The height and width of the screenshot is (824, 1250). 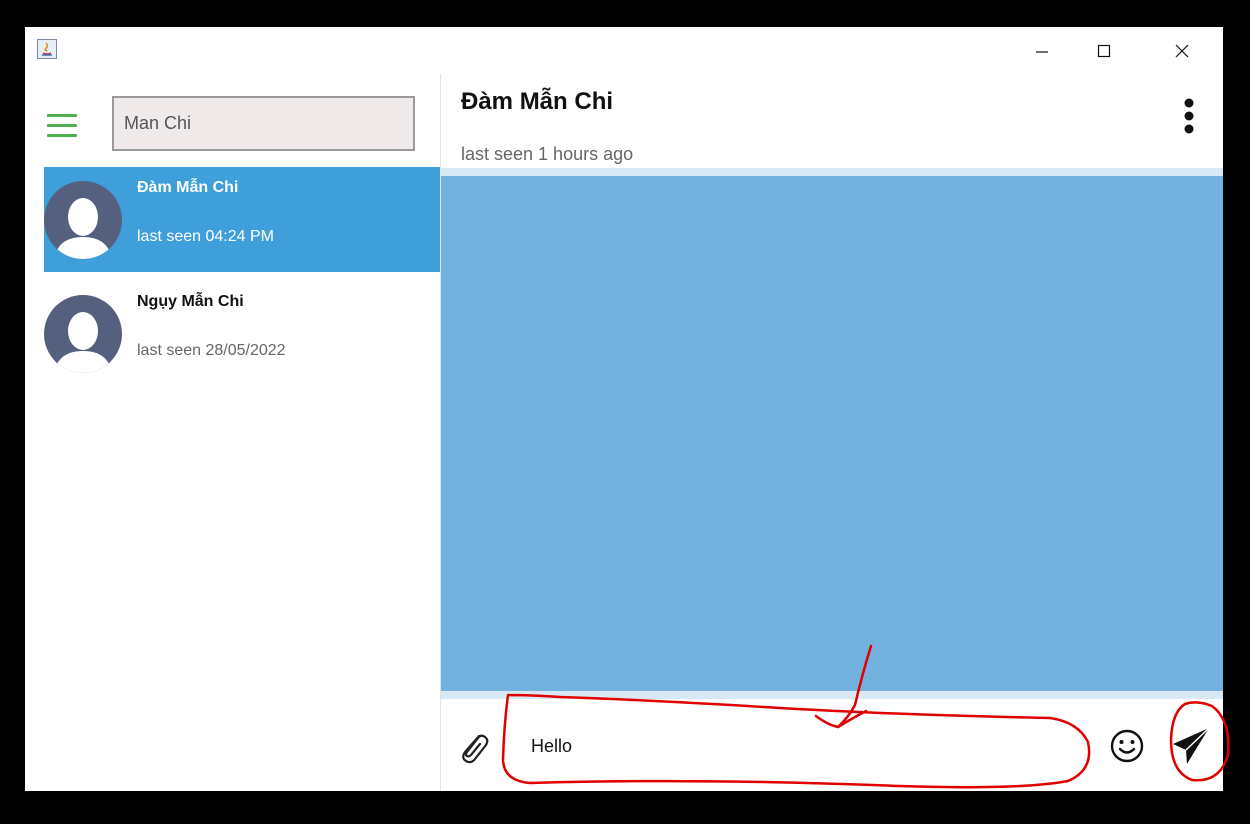 What do you see at coordinates (62, 126) in the screenshot?
I see `hamburger-menu-icon` at bounding box center [62, 126].